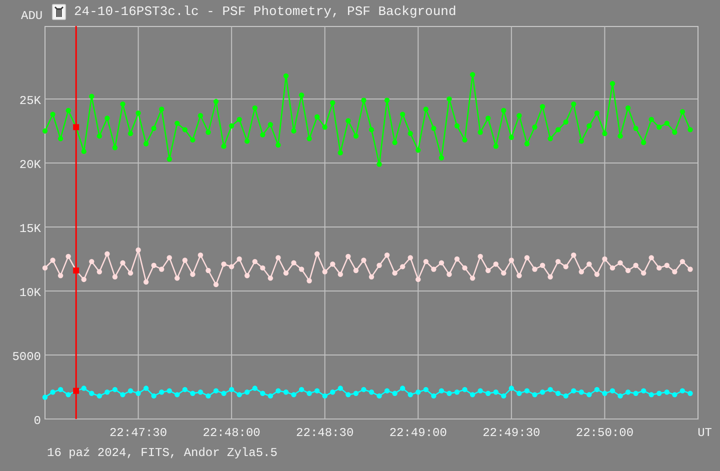 Image resolution: width=720 pixels, height=471 pixels. I want to click on y-axis-unit: ADU, so click(32, 16).